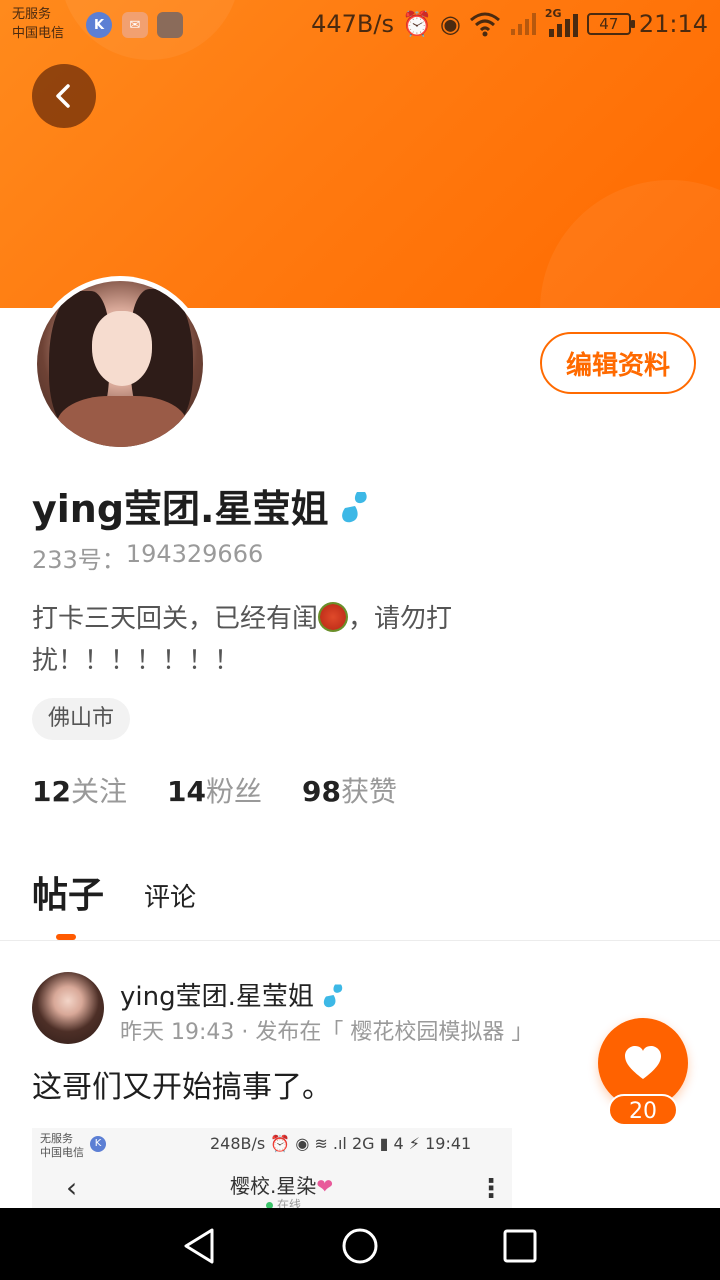  What do you see at coordinates (194, 554) in the screenshot?
I see `uid-value: 194329666` at bounding box center [194, 554].